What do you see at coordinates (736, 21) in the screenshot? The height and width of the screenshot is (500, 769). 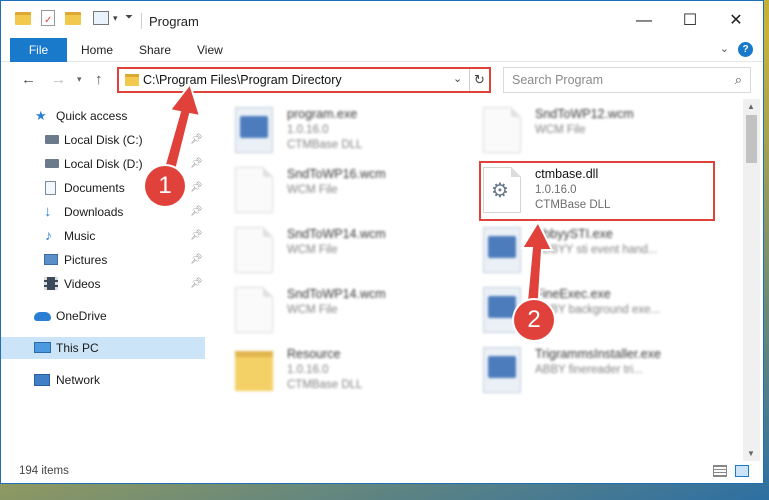 I see `close-button: ✕` at bounding box center [736, 21].